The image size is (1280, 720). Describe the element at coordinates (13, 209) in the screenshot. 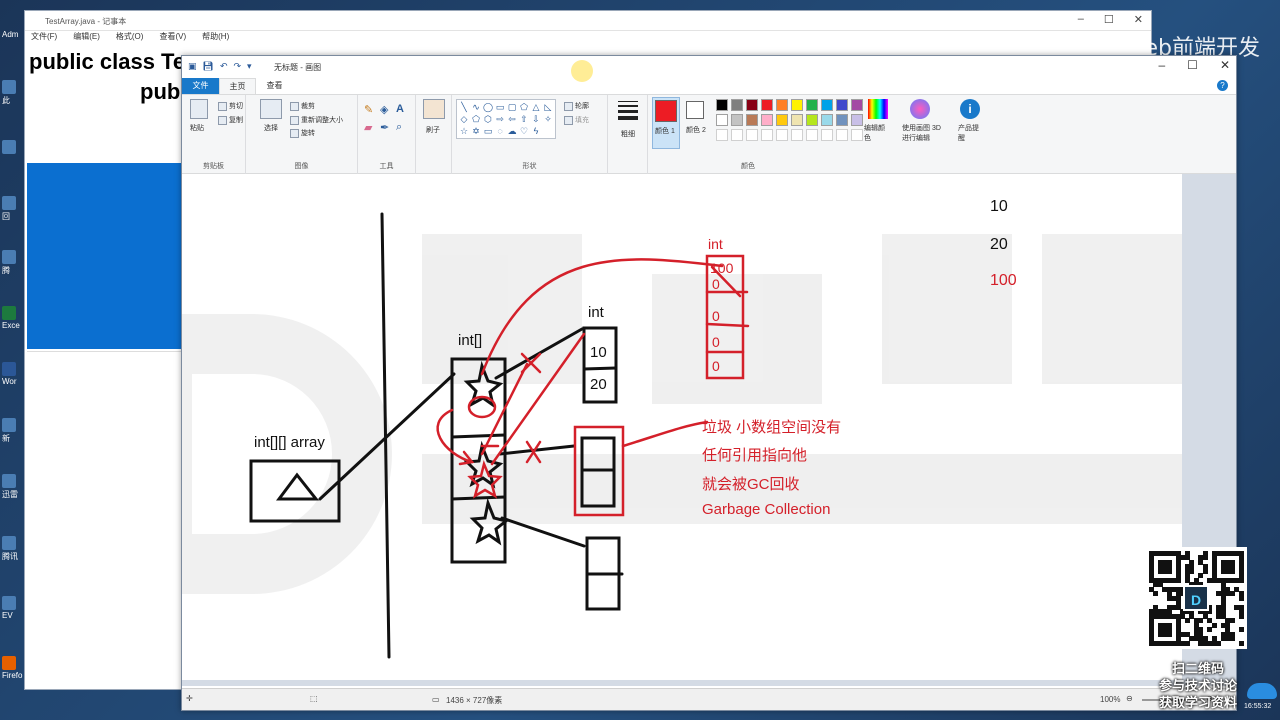

I see `desktop-icon: 回` at that location.